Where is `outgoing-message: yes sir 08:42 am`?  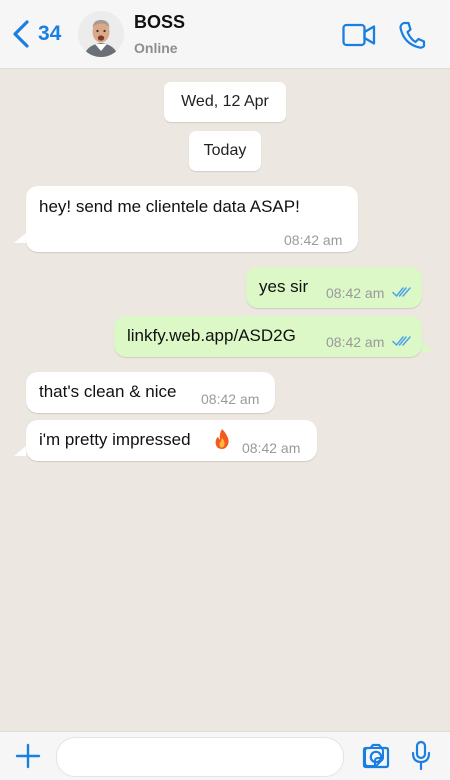 outgoing-message: yes sir 08:42 am is located at coordinates (334, 287).